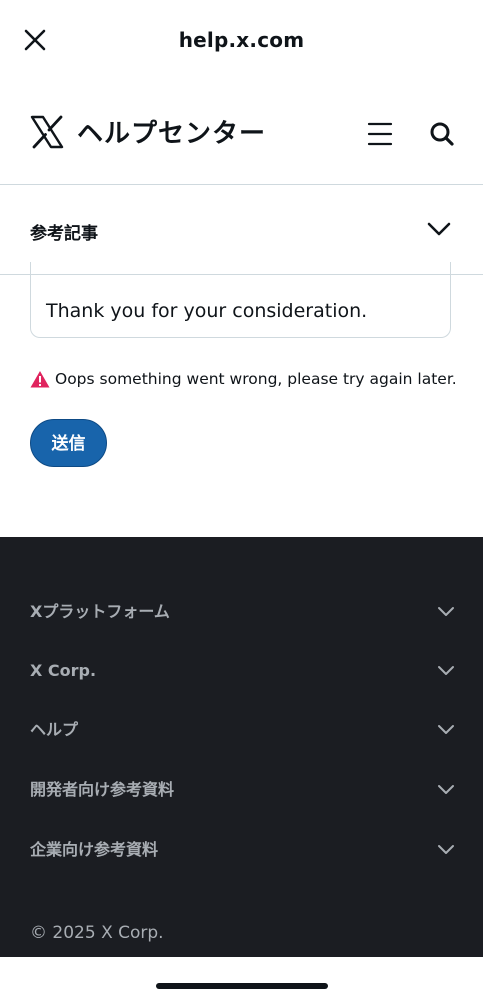  What do you see at coordinates (94, 849) in the screenshot?
I see `footer-item-label: 企業向け参考資料` at bounding box center [94, 849].